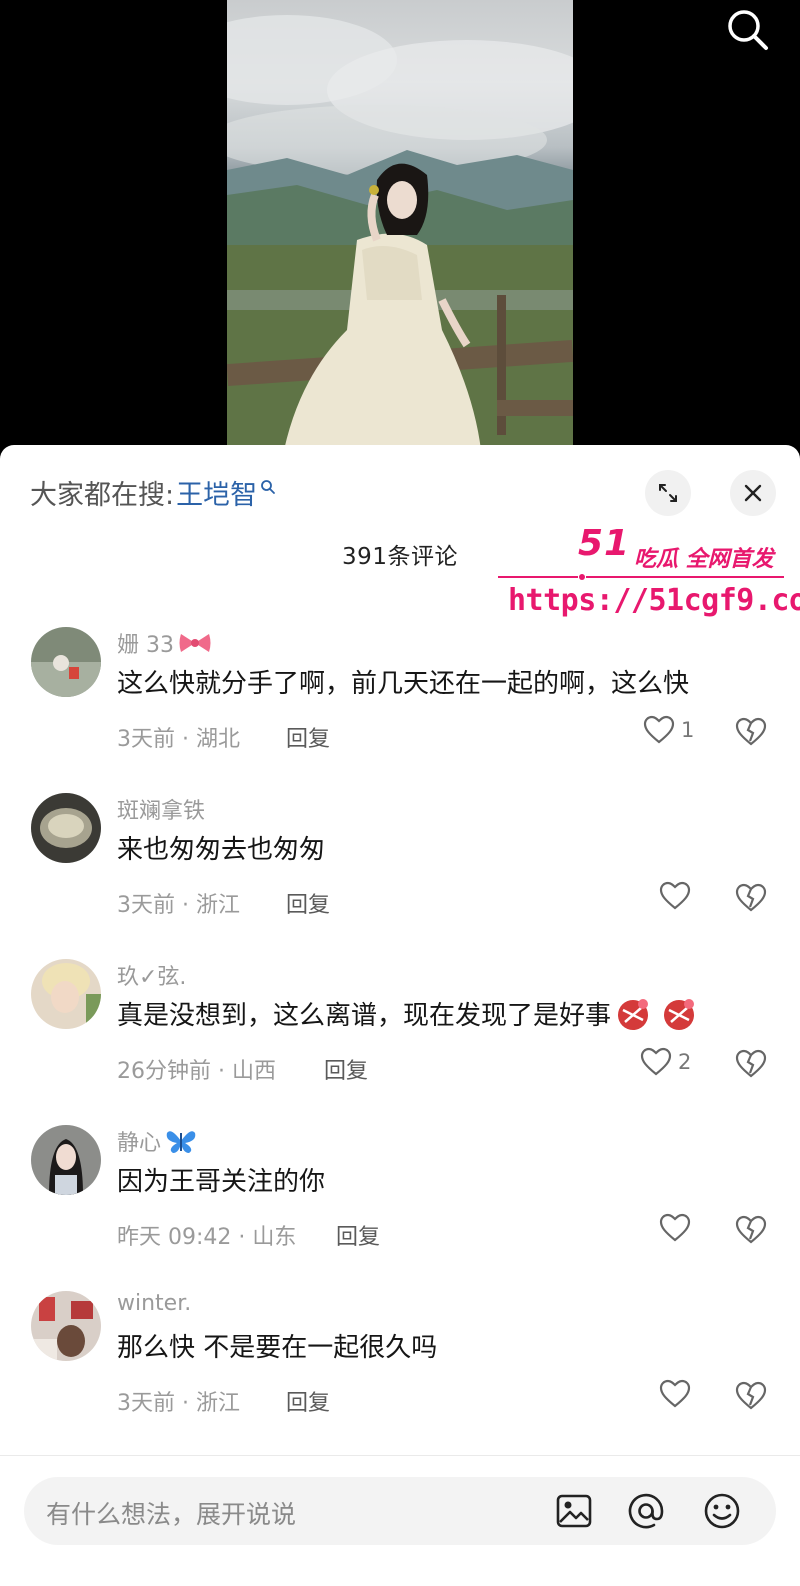 This screenshot has width=800, height=1586. Describe the element at coordinates (400, 1511) in the screenshot. I see `comment-input: 有什么想法，展开说说` at that location.